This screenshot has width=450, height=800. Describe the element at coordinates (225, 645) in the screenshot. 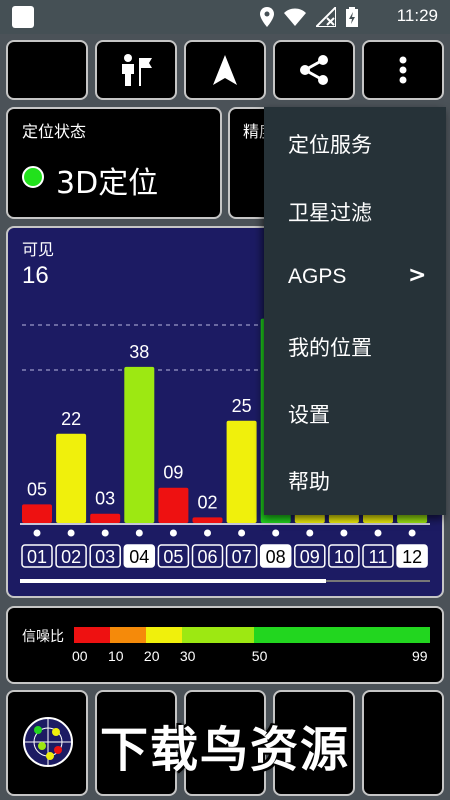

I see `snr-legend-panel` at that location.